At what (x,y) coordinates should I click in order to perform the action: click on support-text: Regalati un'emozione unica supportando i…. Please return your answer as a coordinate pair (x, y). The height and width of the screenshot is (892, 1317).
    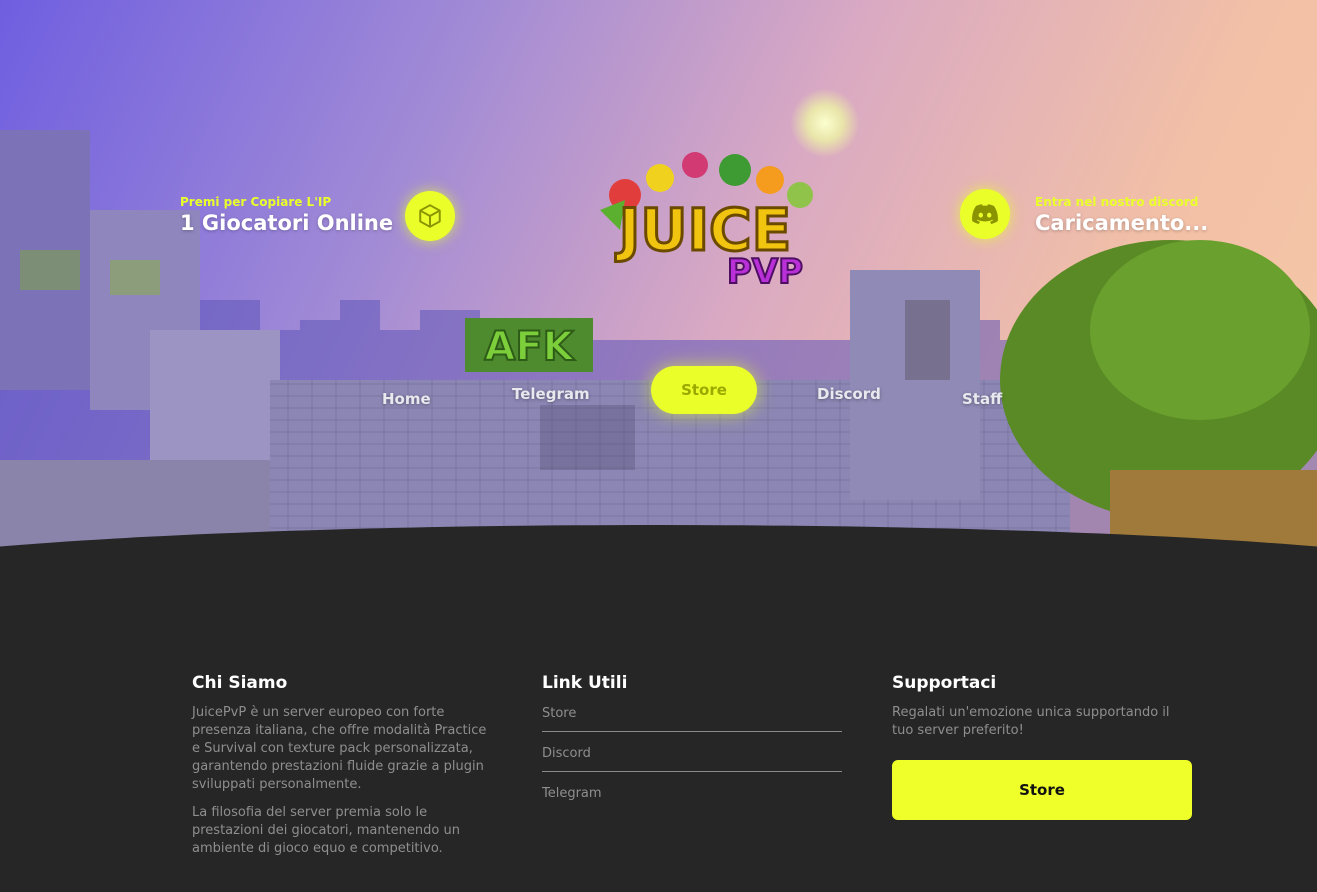
    Looking at the image, I should click on (1031, 721).